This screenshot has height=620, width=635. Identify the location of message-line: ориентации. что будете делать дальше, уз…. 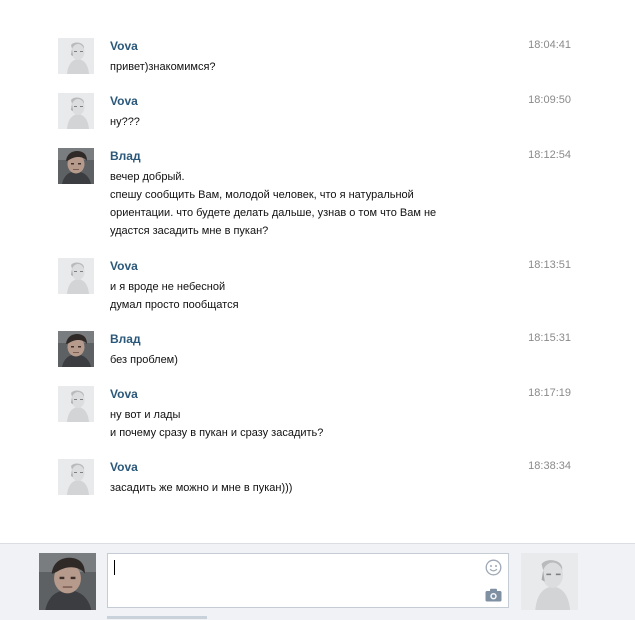
(273, 213).